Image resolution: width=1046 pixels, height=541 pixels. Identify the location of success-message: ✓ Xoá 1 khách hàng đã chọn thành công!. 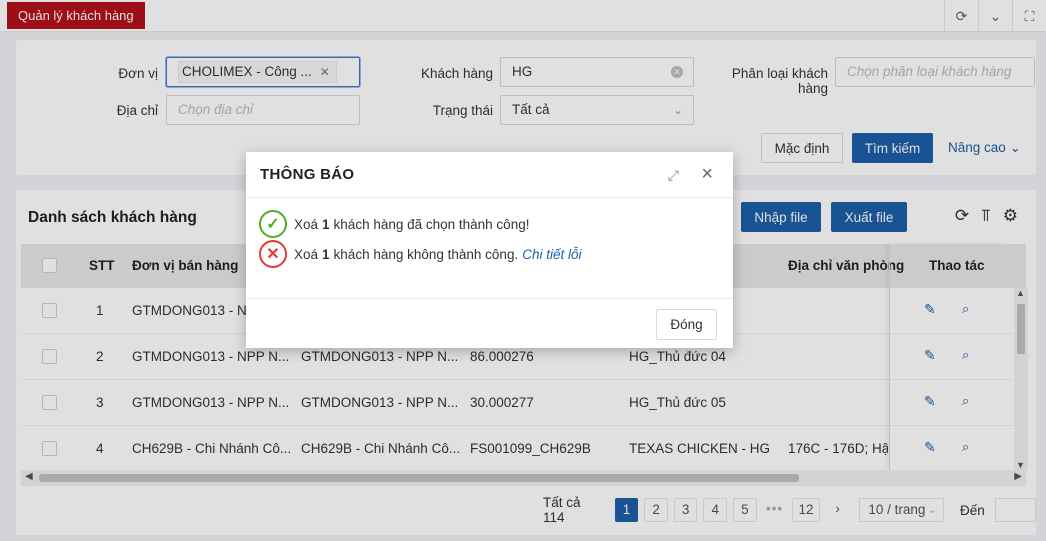
(394, 224).